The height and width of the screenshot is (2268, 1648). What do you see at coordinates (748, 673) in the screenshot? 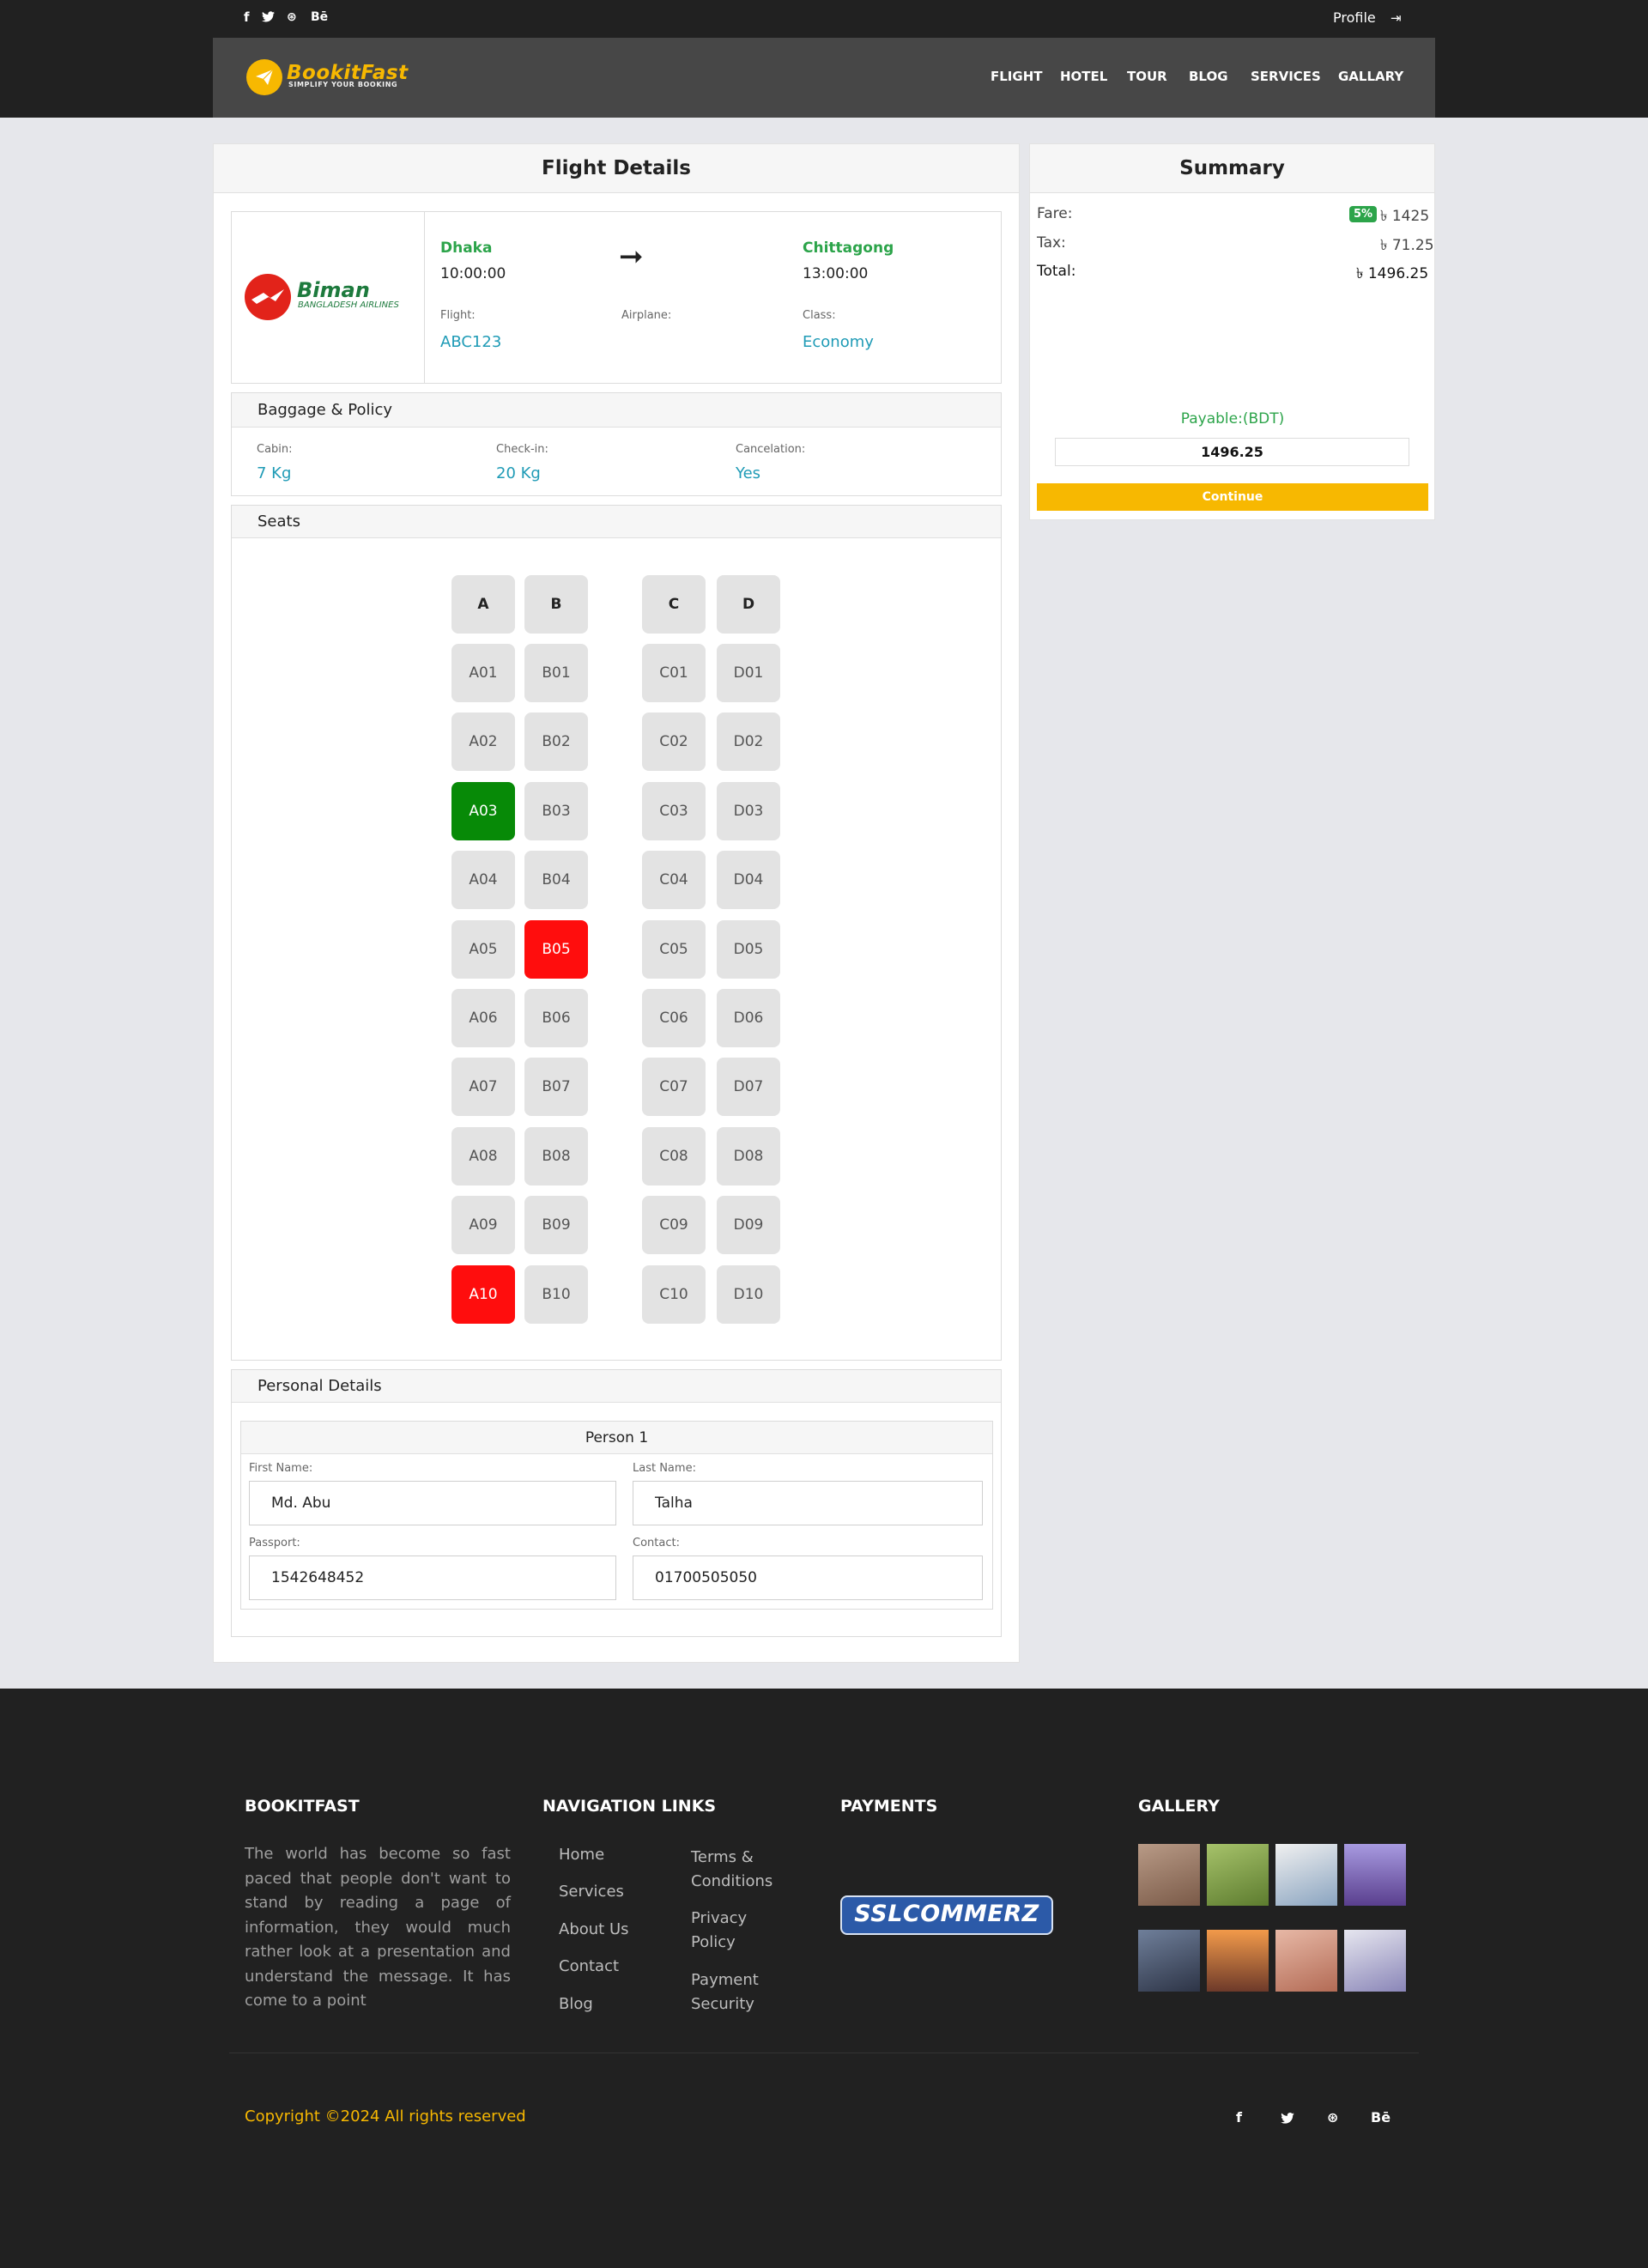
I see `seat-d01: D01` at bounding box center [748, 673].